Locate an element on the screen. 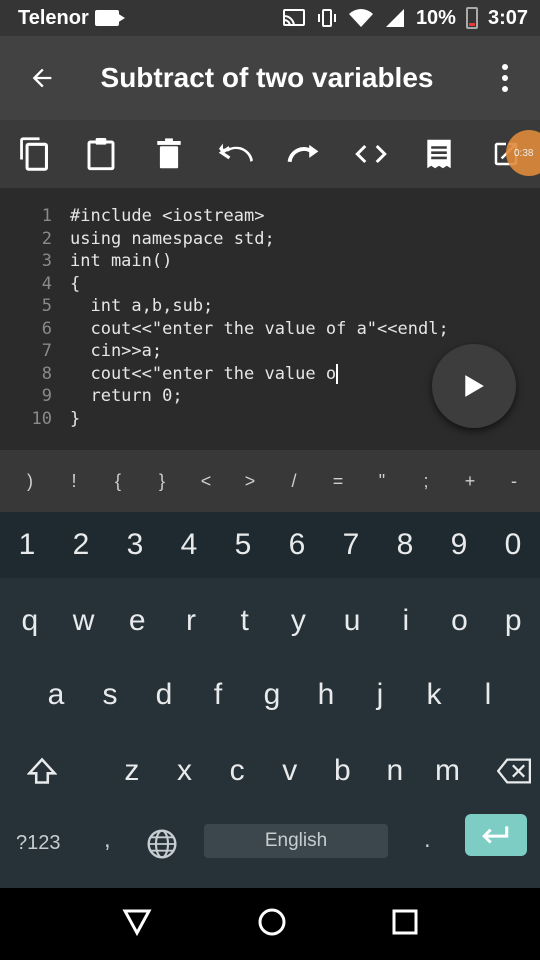 This screenshot has height=960, width=540. period-key: . is located at coordinates (427, 840).